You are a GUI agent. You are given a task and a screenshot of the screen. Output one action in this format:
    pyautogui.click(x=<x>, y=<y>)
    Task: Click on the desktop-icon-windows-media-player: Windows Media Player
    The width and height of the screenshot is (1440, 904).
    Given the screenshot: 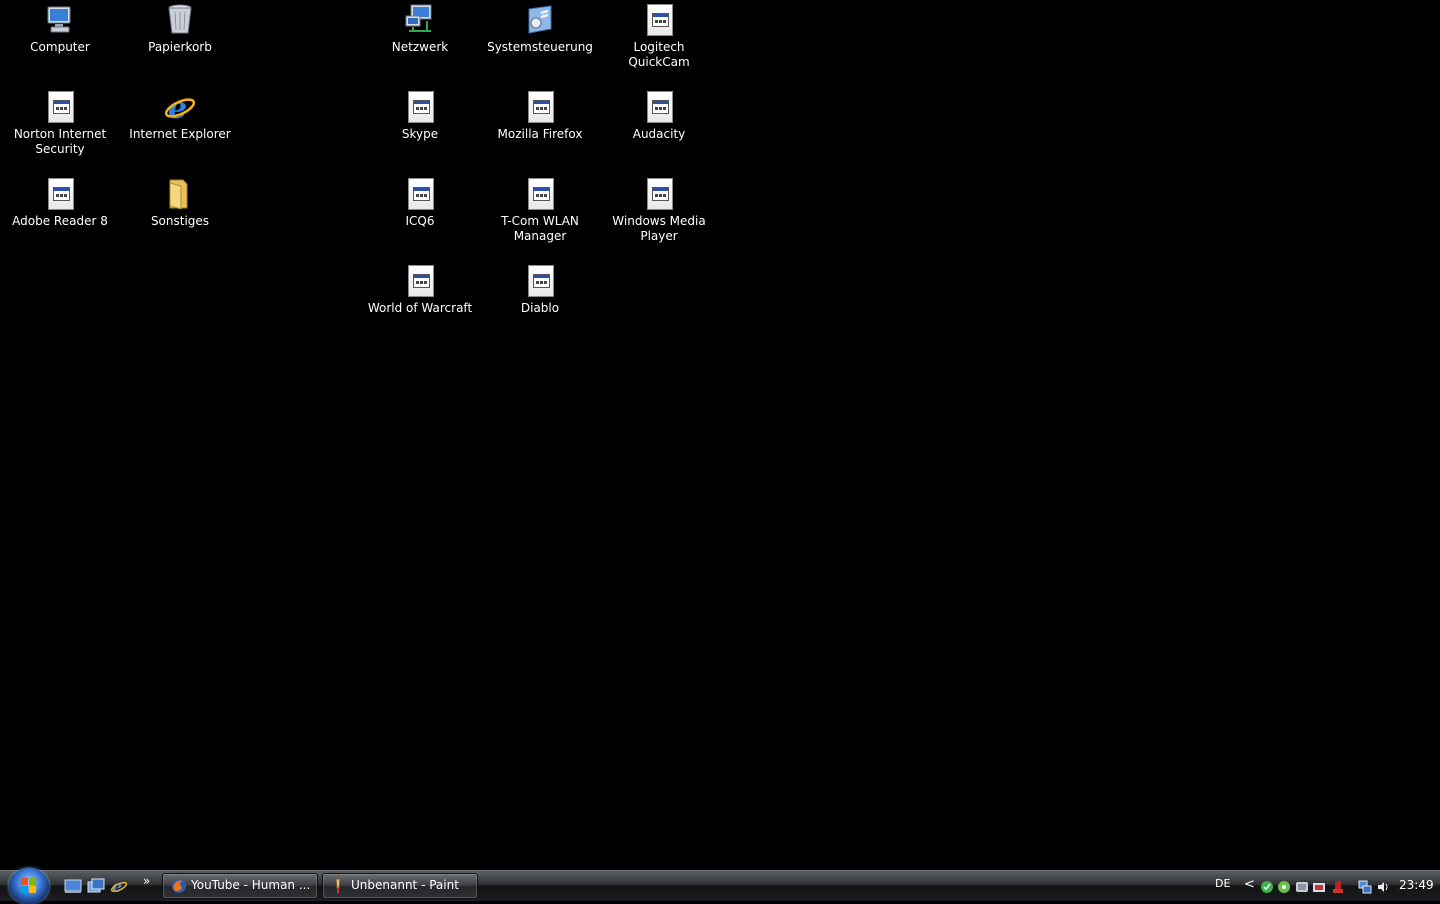 What is the action you would take?
    pyautogui.click(x=659, y=210)
    